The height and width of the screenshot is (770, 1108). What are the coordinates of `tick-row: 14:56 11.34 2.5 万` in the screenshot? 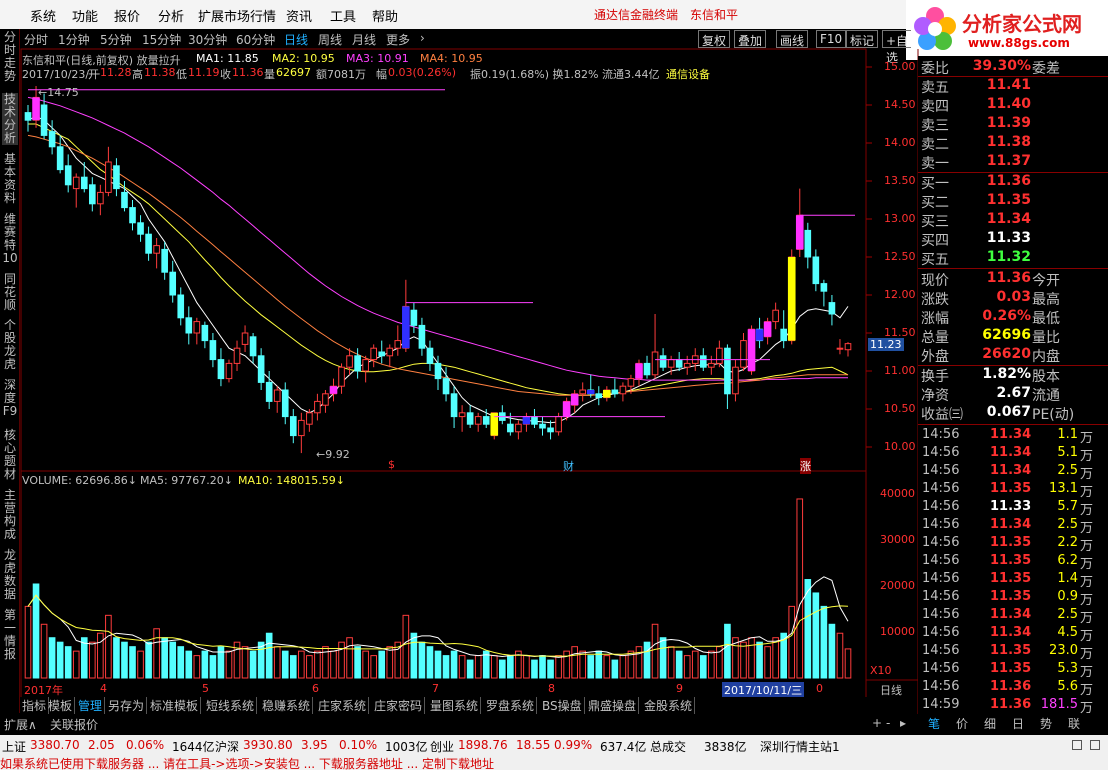 It's located at (1013, 616).